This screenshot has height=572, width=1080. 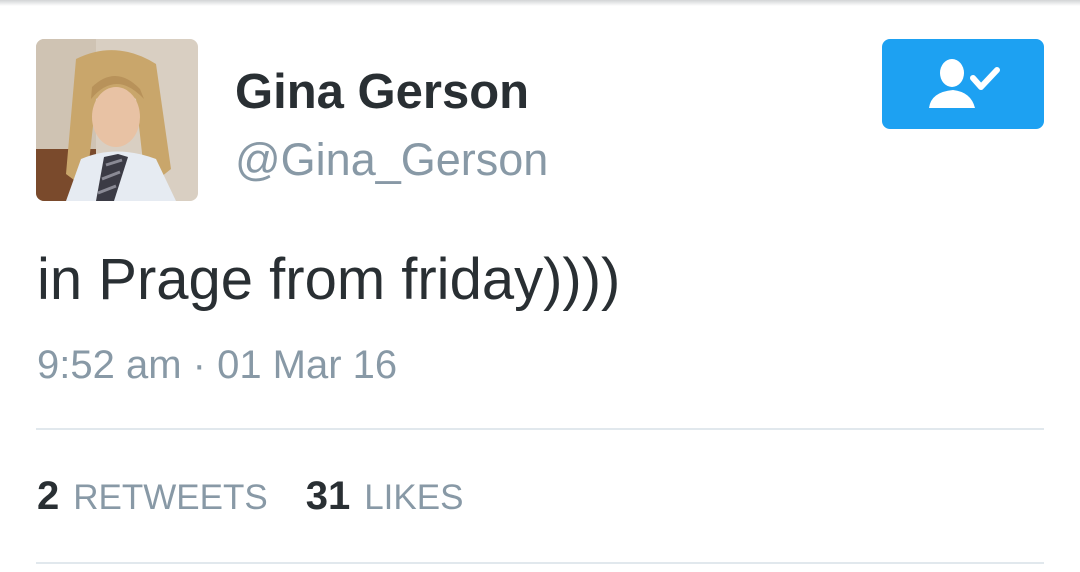 I want to click on likes-label: LIKES, so click(x=414, y=497).